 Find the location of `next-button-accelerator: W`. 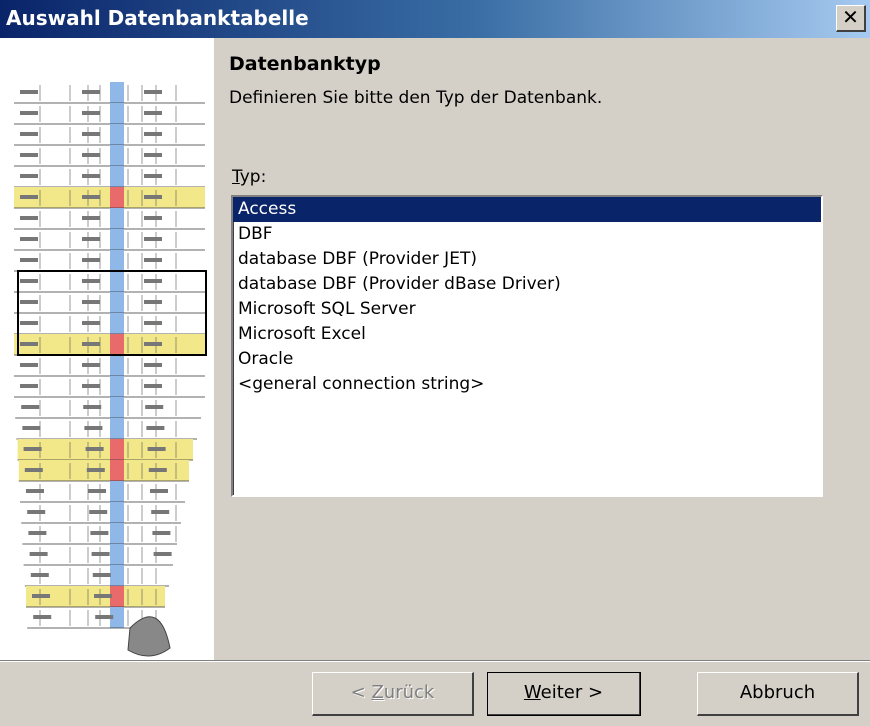

next-button-accelerator: W is located at coordinates (532, 692).